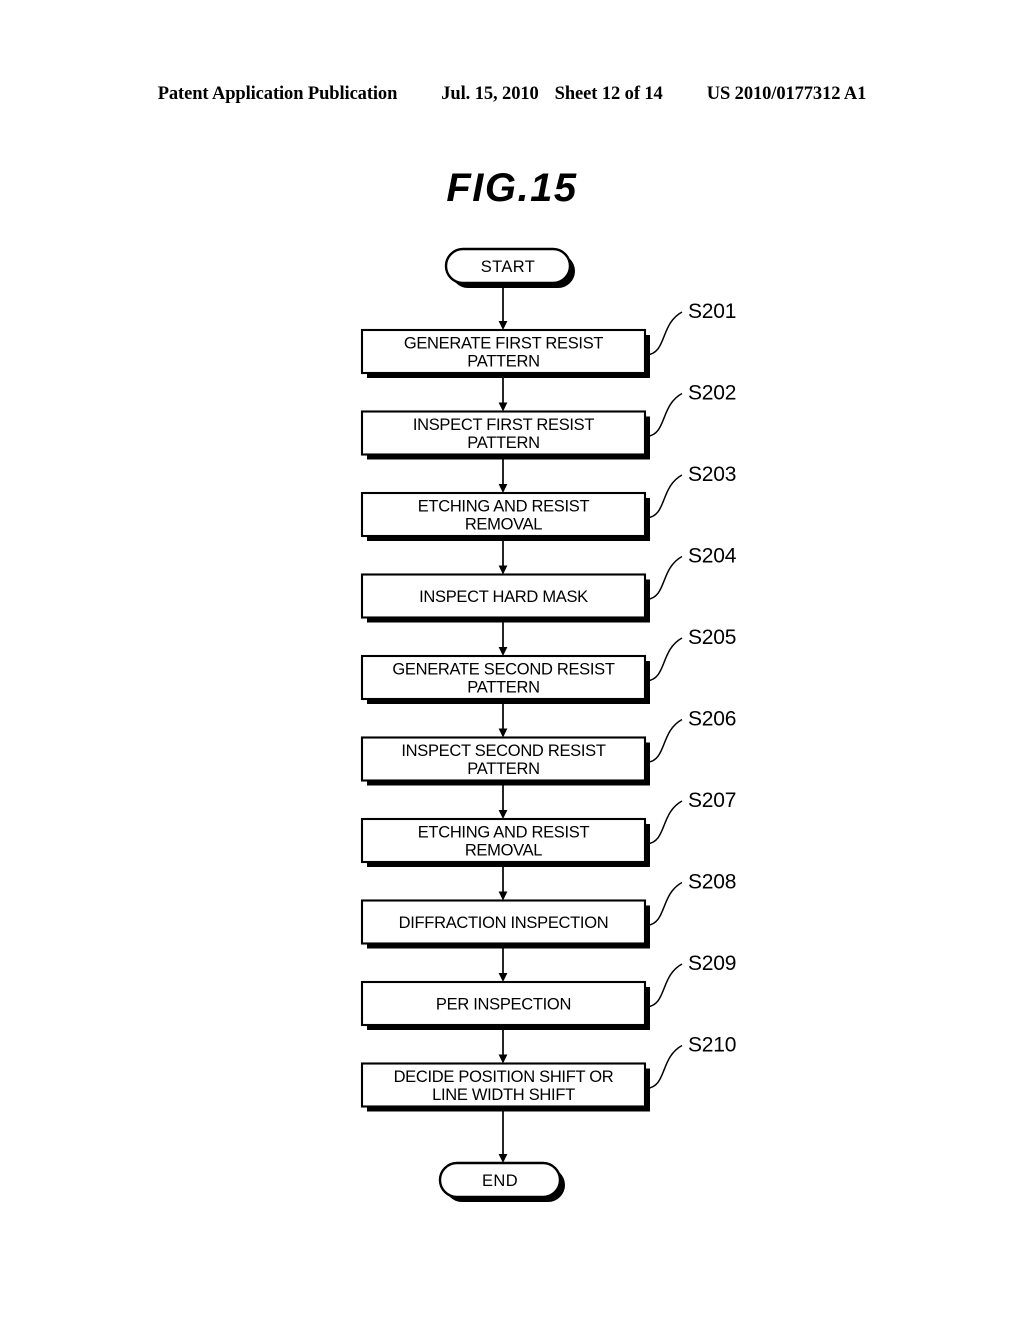 Image resolution: width=1024 pixels, height=1320 pixels. Describe the element at coordinates (712, 963) in the screenshot. I see `step-label-s209: S209` at that location.